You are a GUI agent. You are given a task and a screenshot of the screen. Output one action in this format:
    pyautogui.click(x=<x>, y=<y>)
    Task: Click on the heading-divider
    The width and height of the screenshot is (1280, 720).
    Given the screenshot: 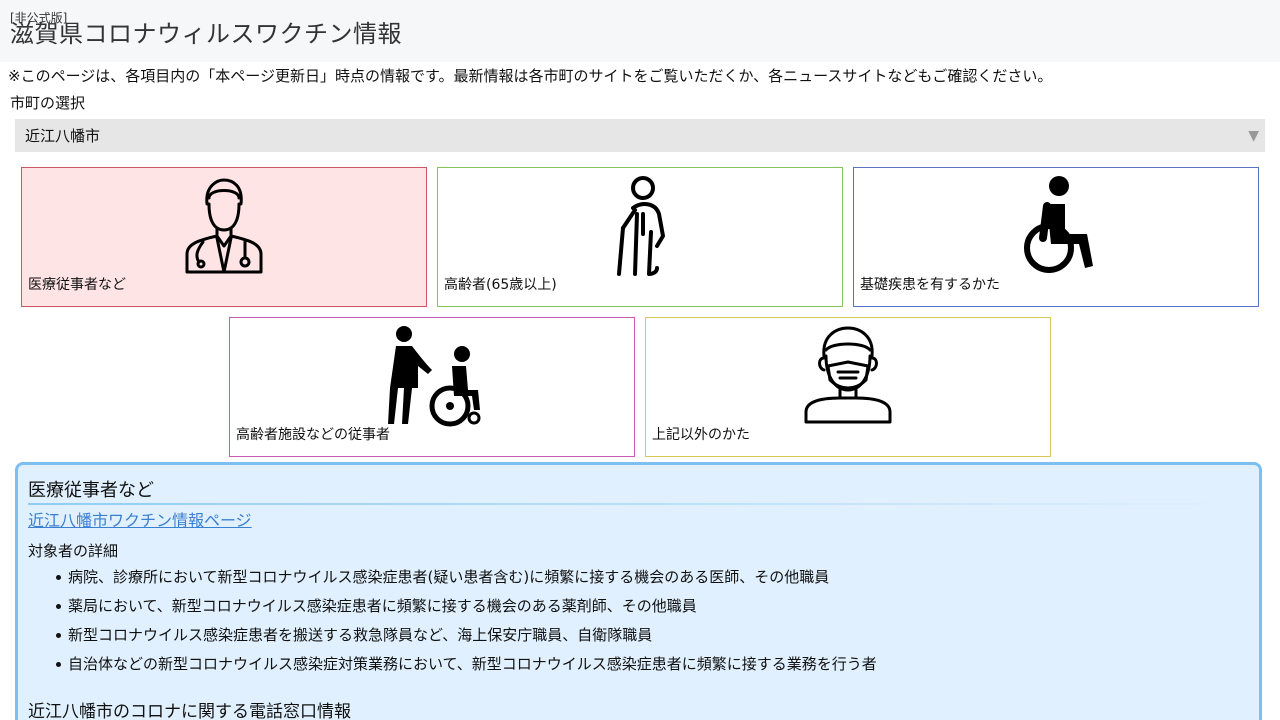 What is the action you would take?
    pyautogui.click(x=635, y=504)
    